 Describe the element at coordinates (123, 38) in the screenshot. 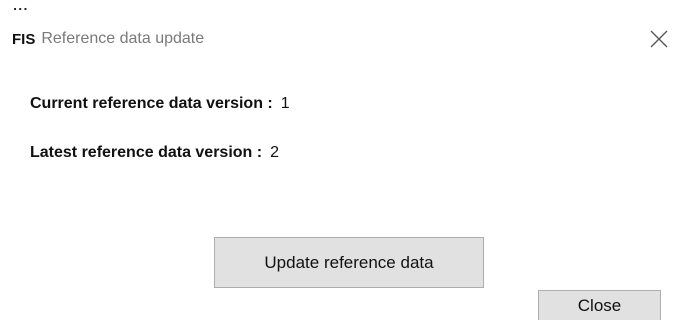

I see `window-title: Reference data update` at that location.